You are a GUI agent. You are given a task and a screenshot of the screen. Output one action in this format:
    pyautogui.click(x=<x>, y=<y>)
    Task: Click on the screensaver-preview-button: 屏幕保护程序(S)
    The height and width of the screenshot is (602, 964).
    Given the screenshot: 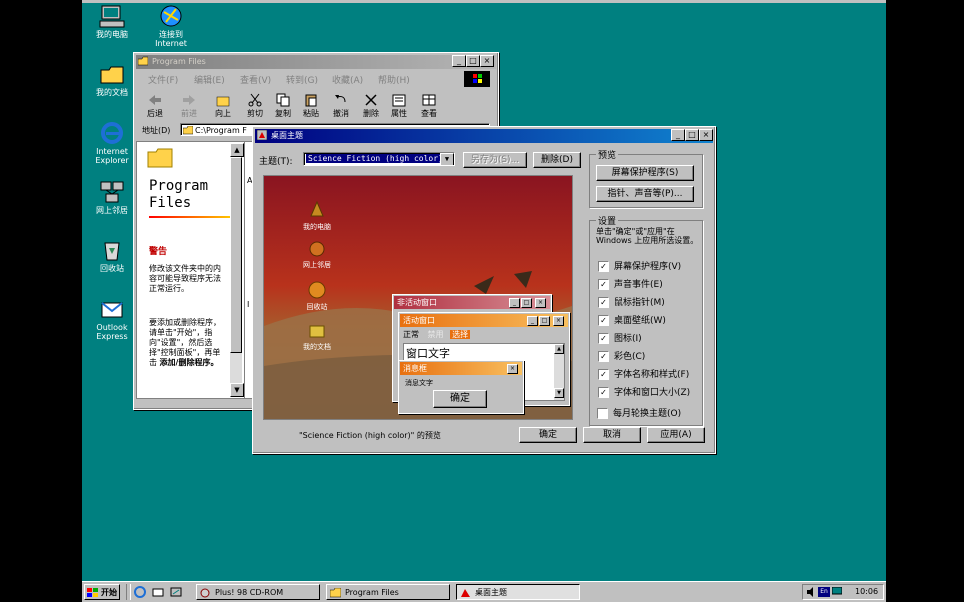 What is the action you would take?
    pyautogui.click(x=645, y=173)
    